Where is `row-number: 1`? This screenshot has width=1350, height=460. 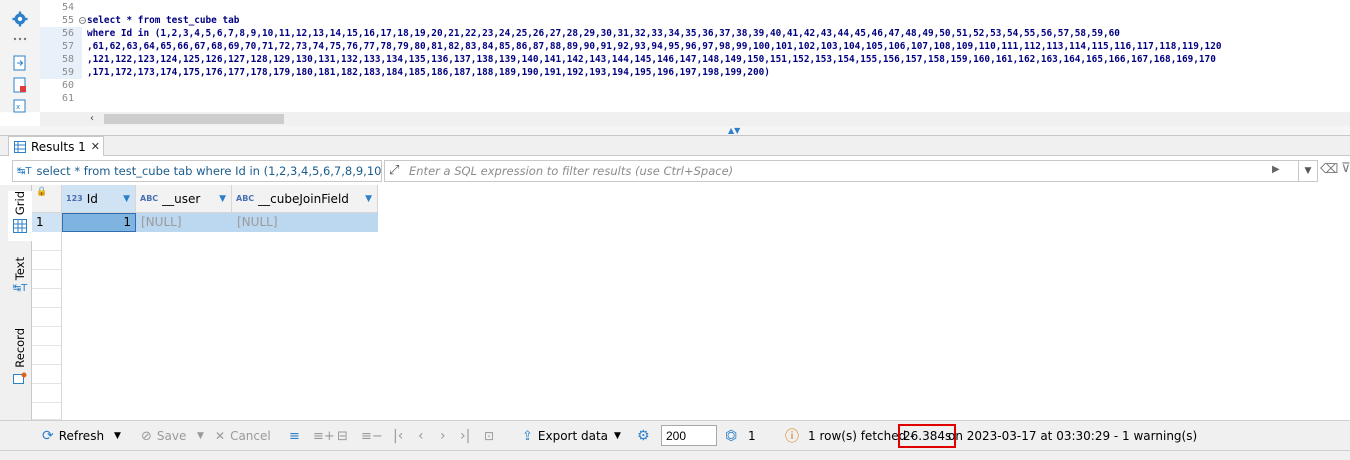 row-number: 1 is located at coordinates (47, 222).